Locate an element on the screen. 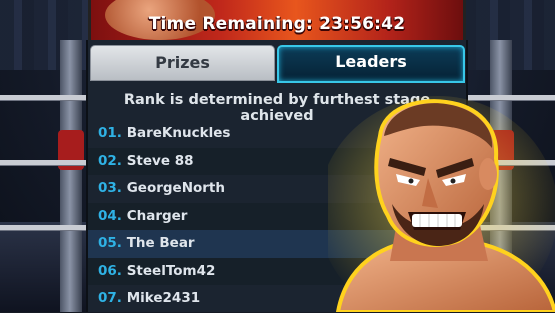  player-name: GeorgeNorth is located at coordinates (175, 188).